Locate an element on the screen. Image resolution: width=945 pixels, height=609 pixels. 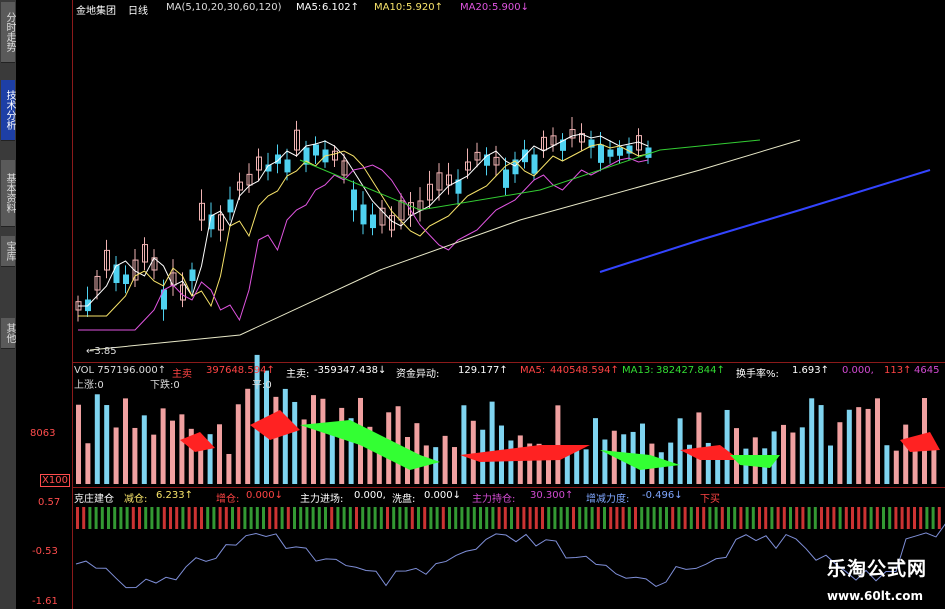
ma10-label: MA10: is located at coordinates (390, 7).